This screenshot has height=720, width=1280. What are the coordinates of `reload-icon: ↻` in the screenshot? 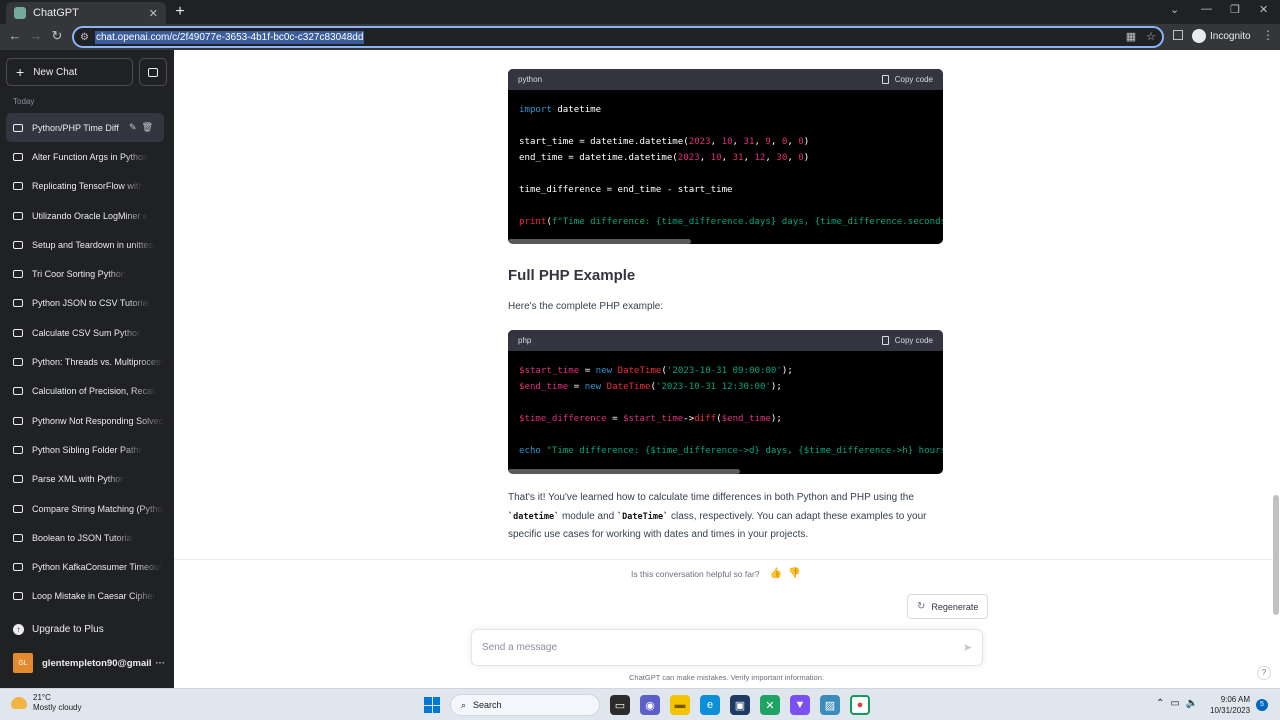 It's located at (57, 36).